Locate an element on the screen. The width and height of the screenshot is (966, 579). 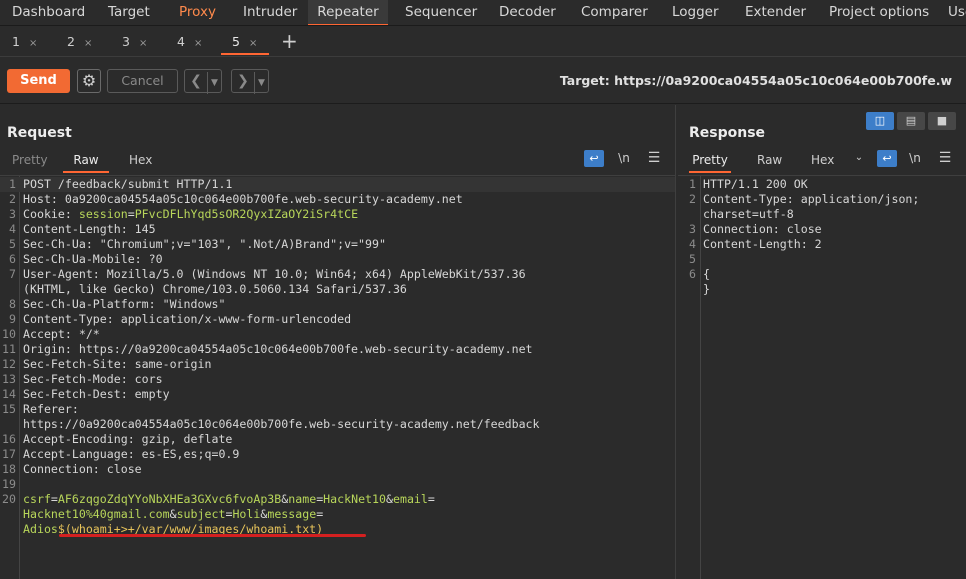
code-line: 6 Sec-Ch-Ua-Mobile: ?0 is located at coordinates (337, 259).